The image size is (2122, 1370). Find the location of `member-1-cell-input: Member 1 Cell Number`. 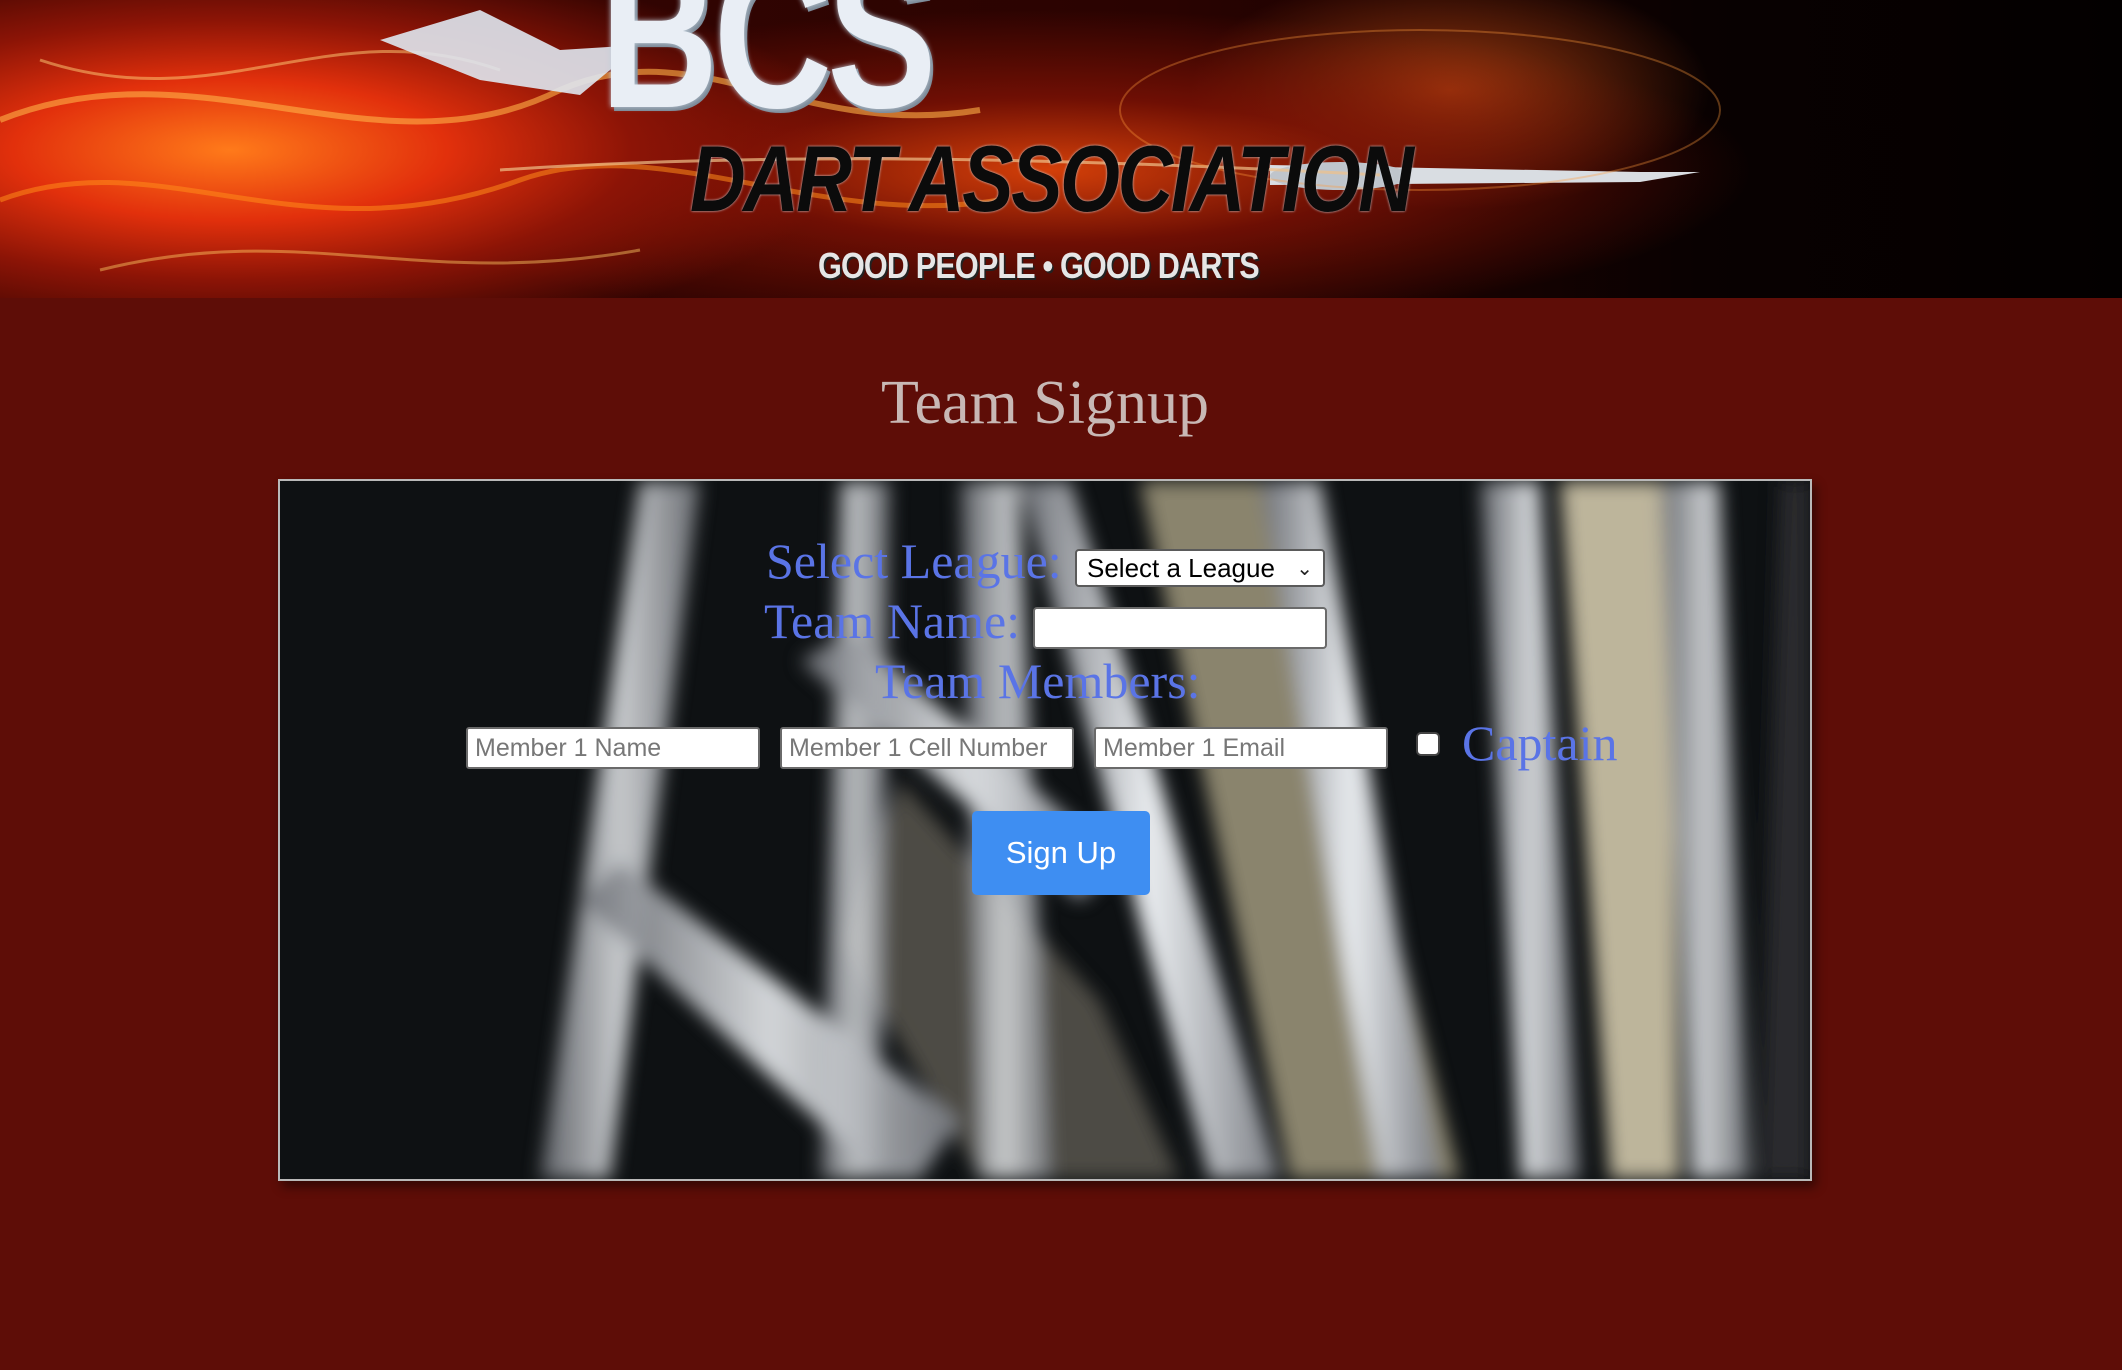

member-1-cell-input: Member 1 Cell Number is located at coordinates (927, 748).